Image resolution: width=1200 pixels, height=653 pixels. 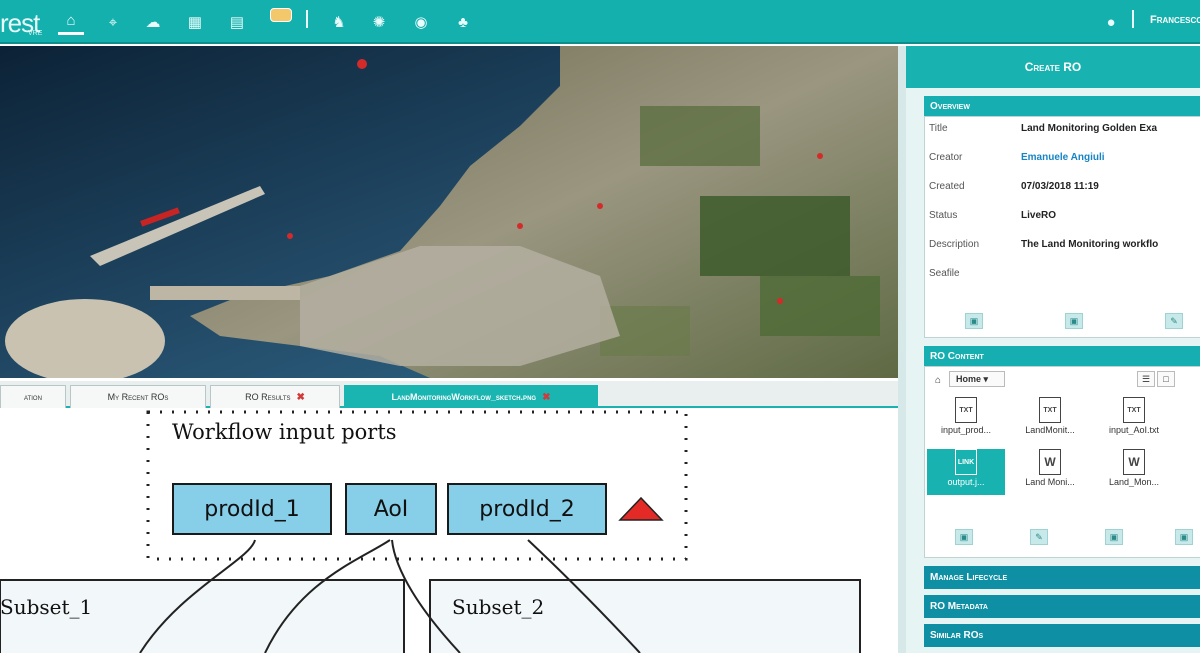 What do you see at coordinates (947, 186) in the screenshot?
I see `overview-key: Created` at bounding box center [947, 186].